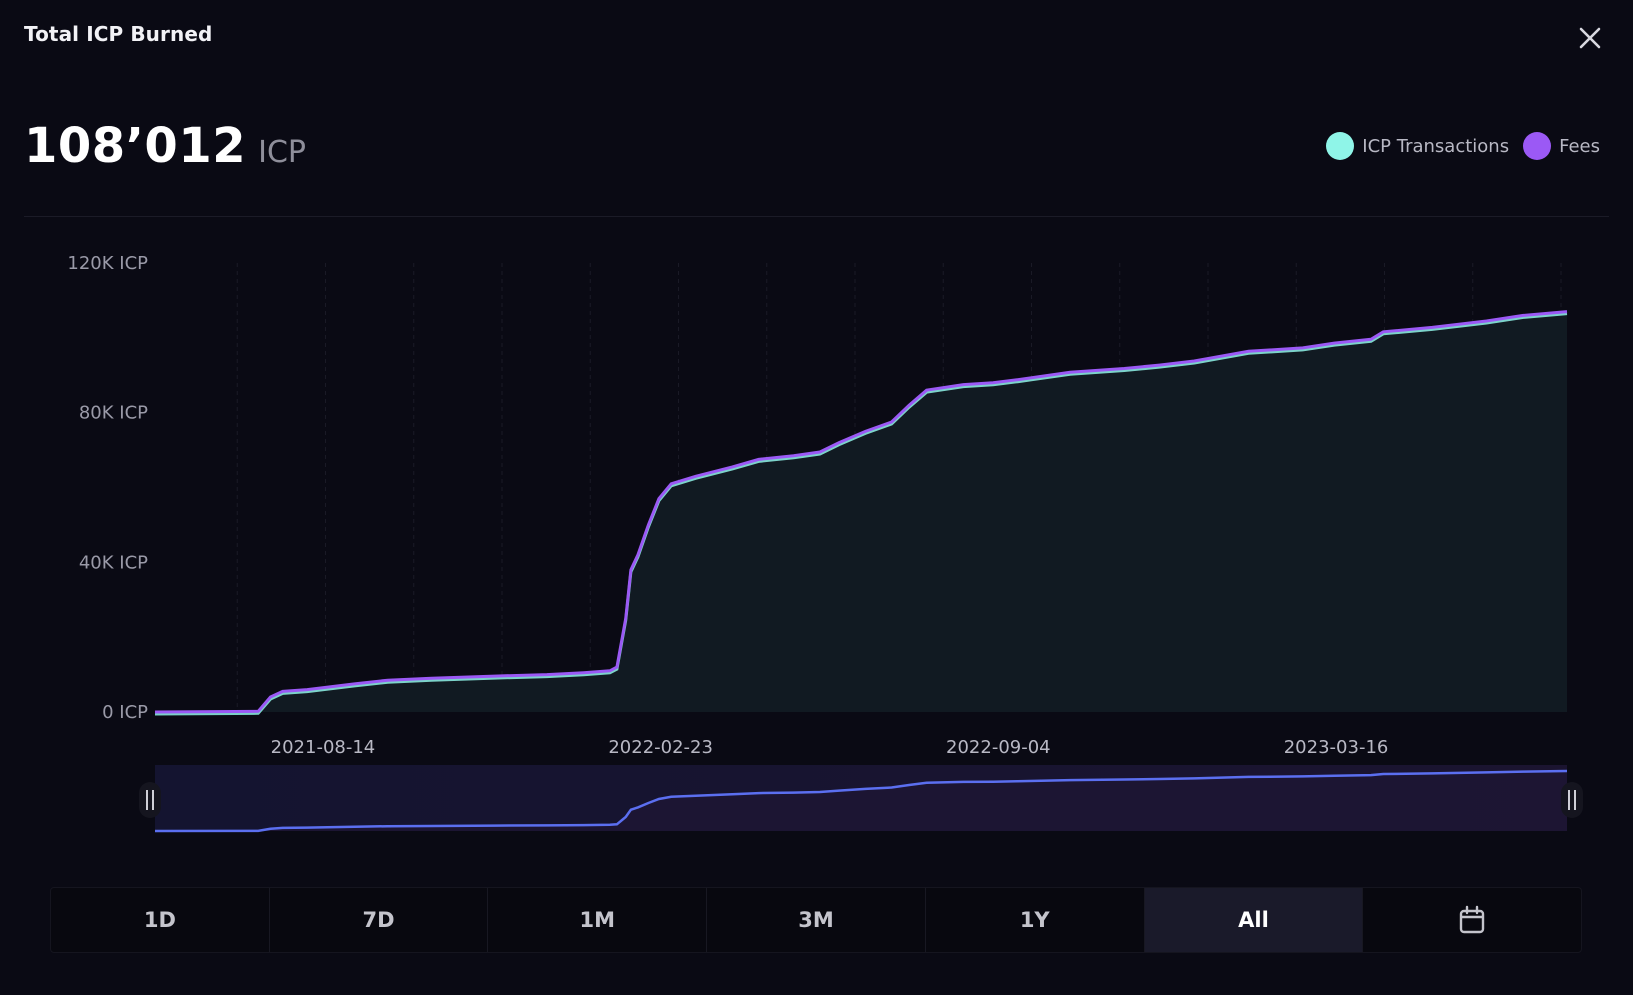 The image size is (1633, 995). Describe the element at coordinates (1436, 146) in the screenshot. I see `legend-label-icp-transactions: ICP Transactions` at that location.